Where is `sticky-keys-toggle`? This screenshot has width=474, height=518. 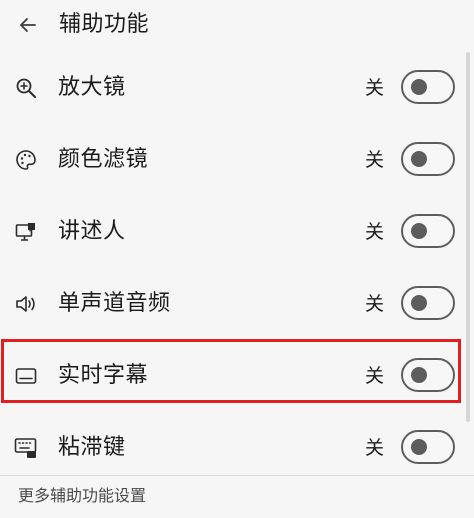
sticky-keys-toggle is located at coordinates (428, 447).